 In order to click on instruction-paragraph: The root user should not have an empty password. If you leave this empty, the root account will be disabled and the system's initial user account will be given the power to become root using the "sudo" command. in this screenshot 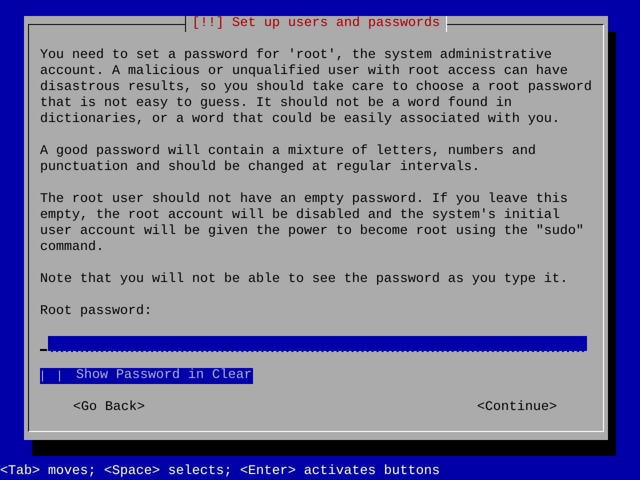, I will do `click(312, 224)`.